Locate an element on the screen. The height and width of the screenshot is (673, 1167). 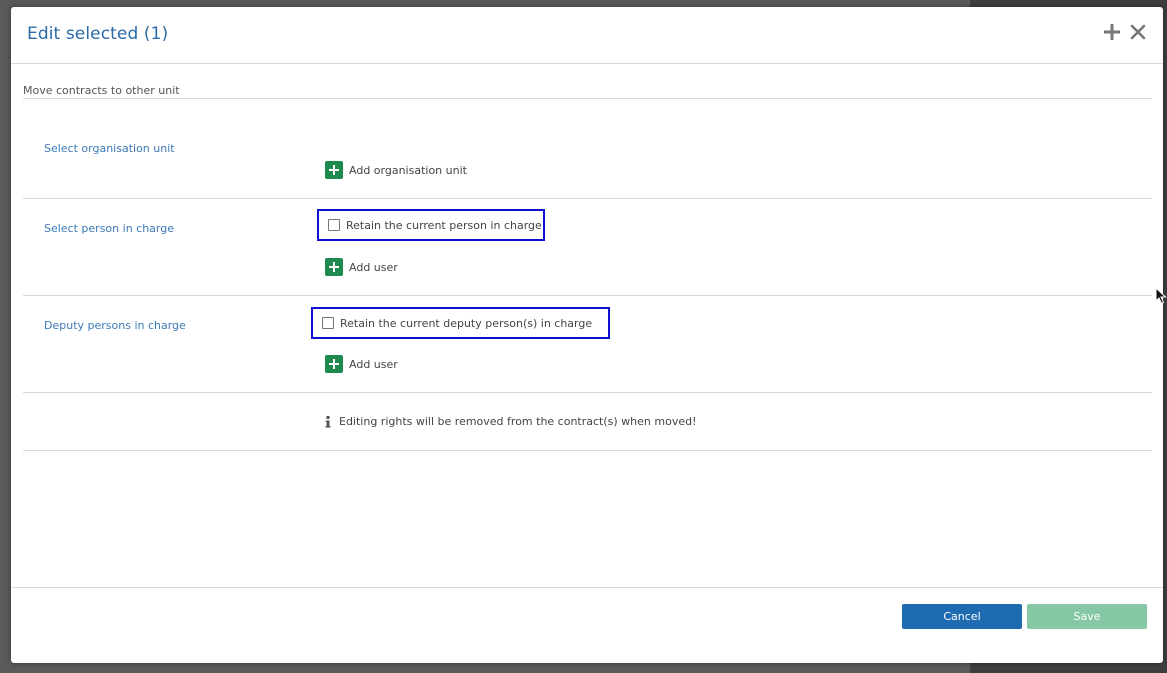
add-deputy-user-button: Add user is located at coordinates (361, 364).